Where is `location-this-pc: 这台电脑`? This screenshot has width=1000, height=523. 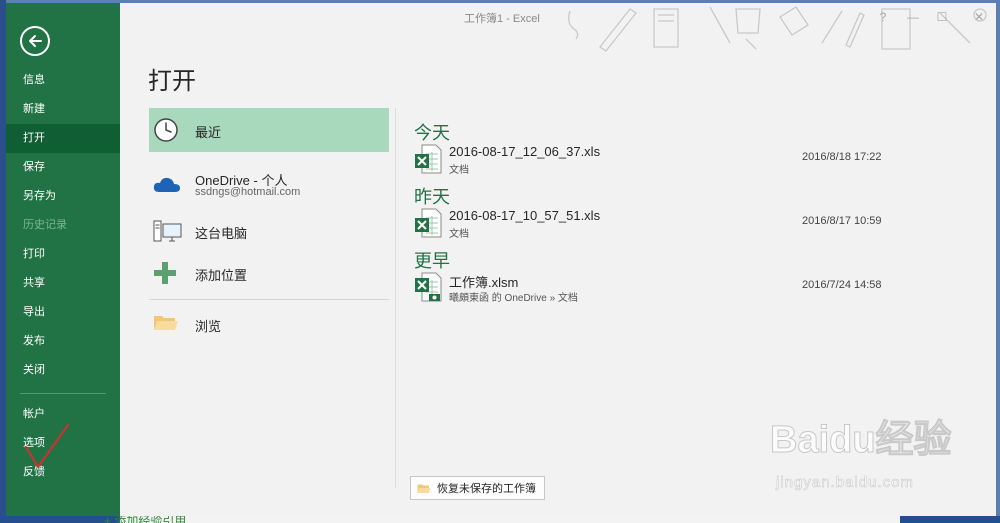 location-this-pc: 这台电脑 is located at coordinates (269, 231).